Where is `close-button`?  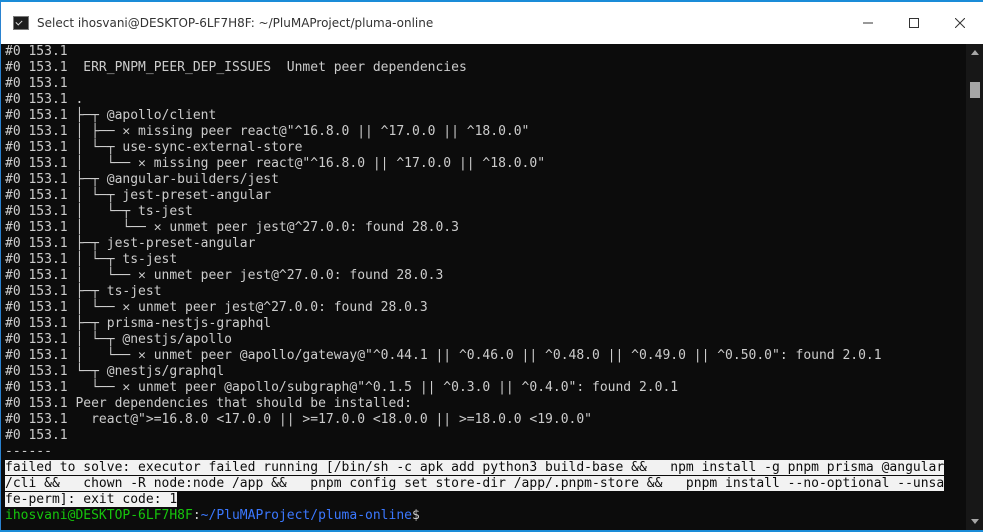 close-button is located at coordinates (960, 23).